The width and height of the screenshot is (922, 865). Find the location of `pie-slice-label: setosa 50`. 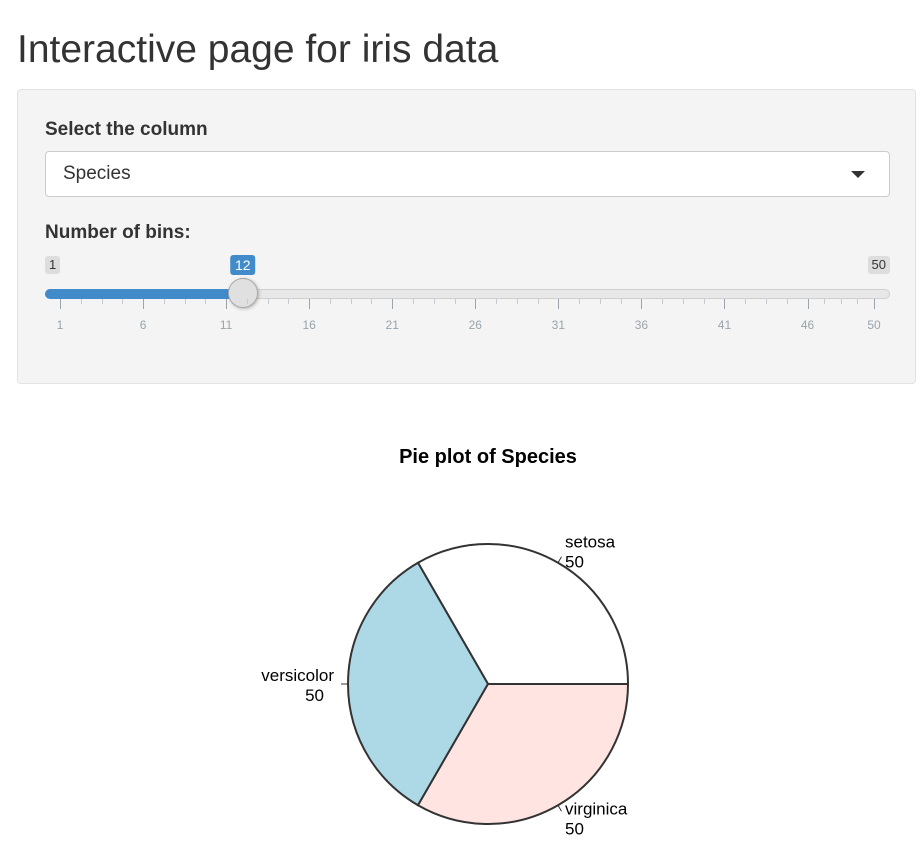

pie-slice-label: setosa 50 is located at coordinates (590, 552).